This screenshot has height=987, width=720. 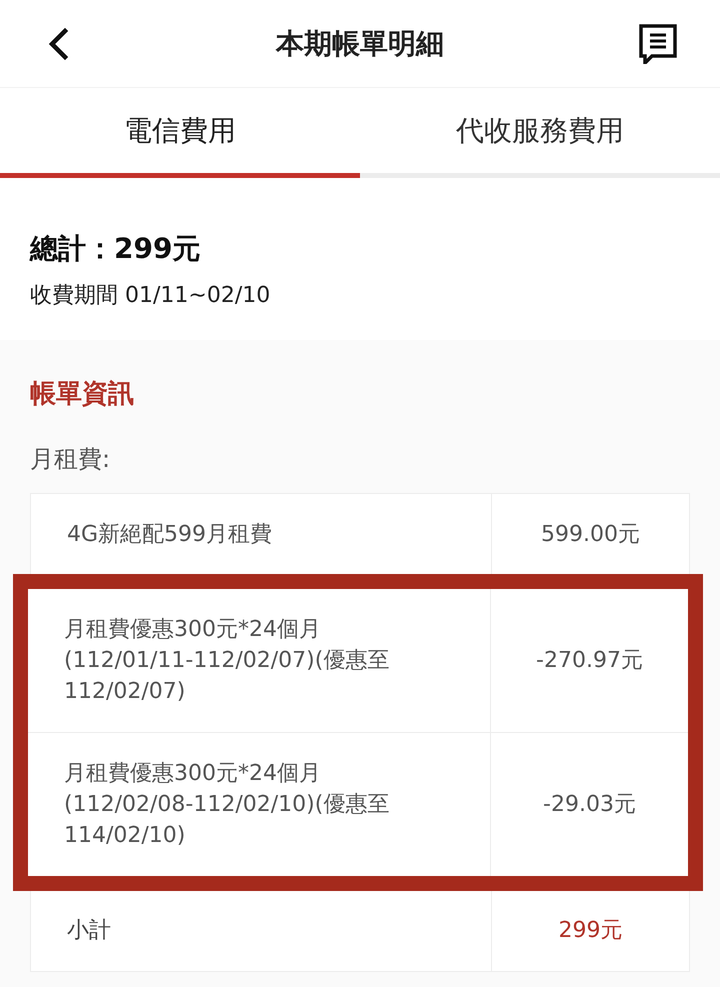 What do you see at coordinates (58, 44) in the screenshot?
I see `back-icon` at bounding box center [58, 44].